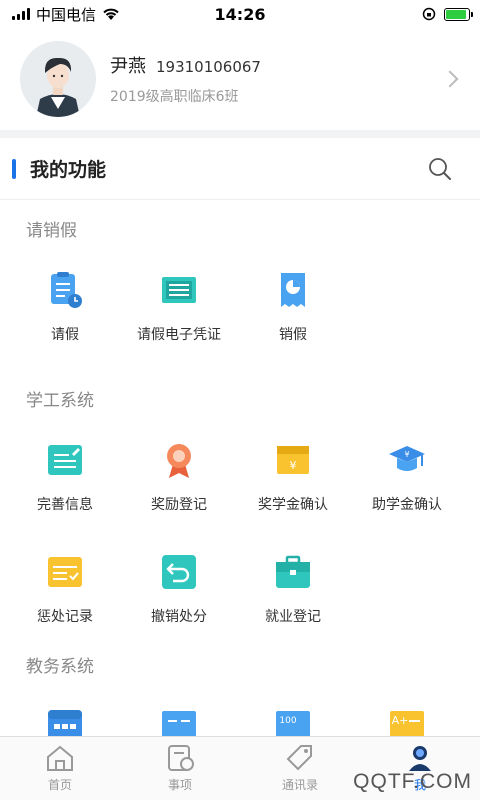 This screenshot has width=480, height=800. Describe the element at coordinates (65, 335) in the screenshot. I see `leave-request-label: 请假` at that location.